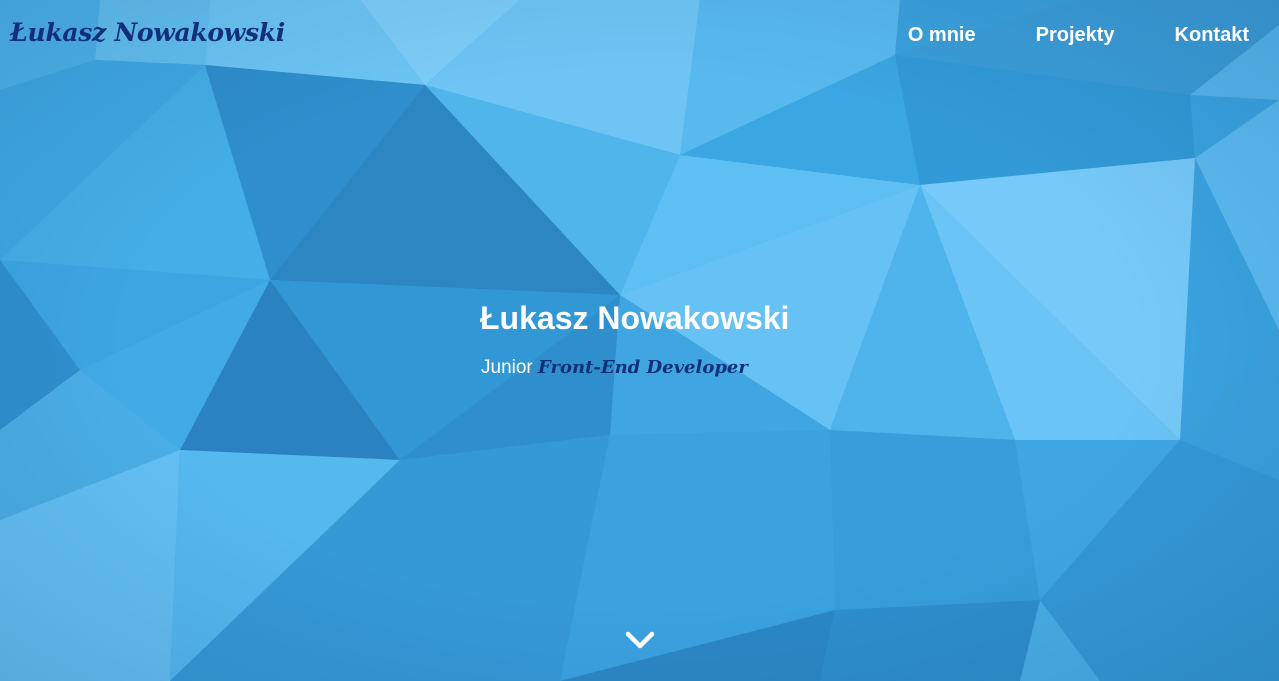  I want to click on nav-item-o-mnie: O mnie, so click(942, 35).